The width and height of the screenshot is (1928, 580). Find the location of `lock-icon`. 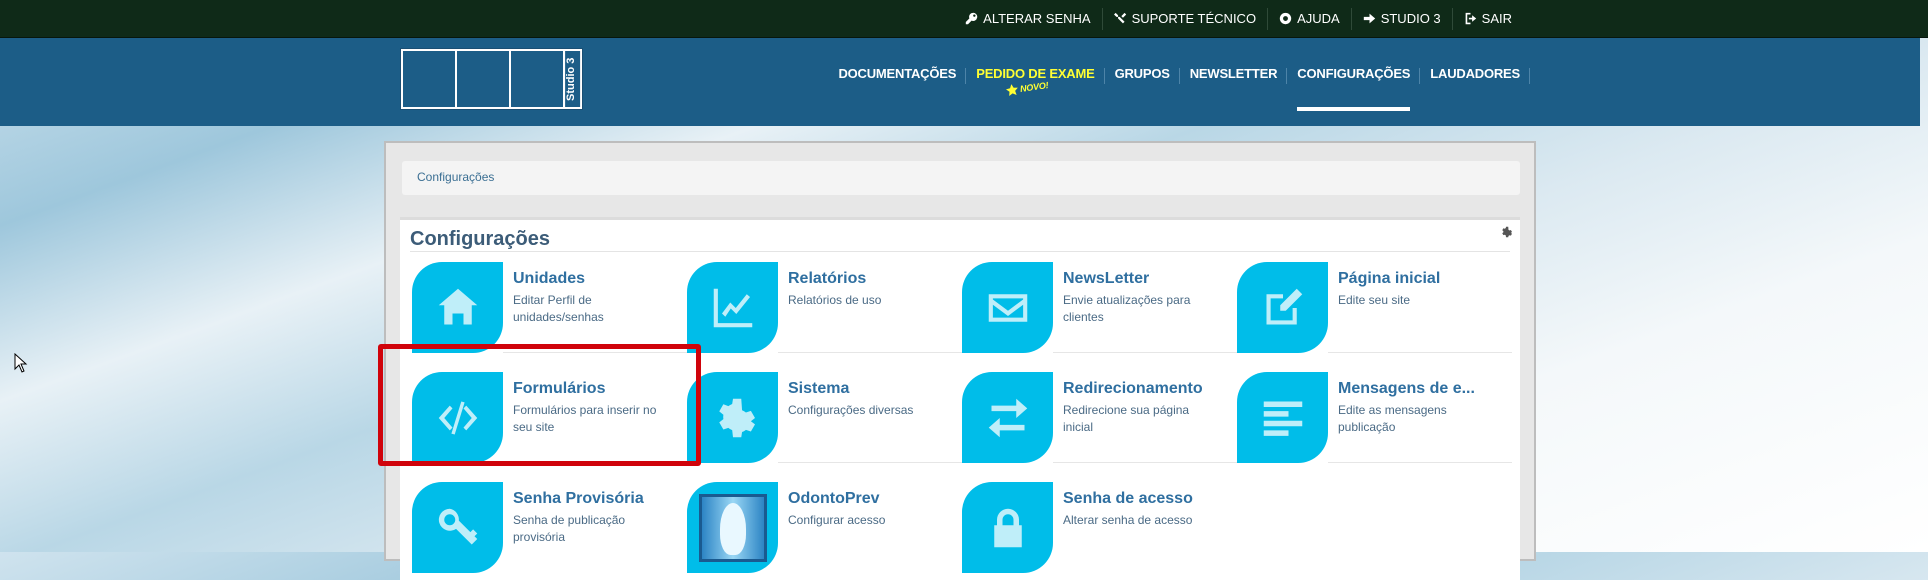

lock-icon is located at coordinates (1007, 527).